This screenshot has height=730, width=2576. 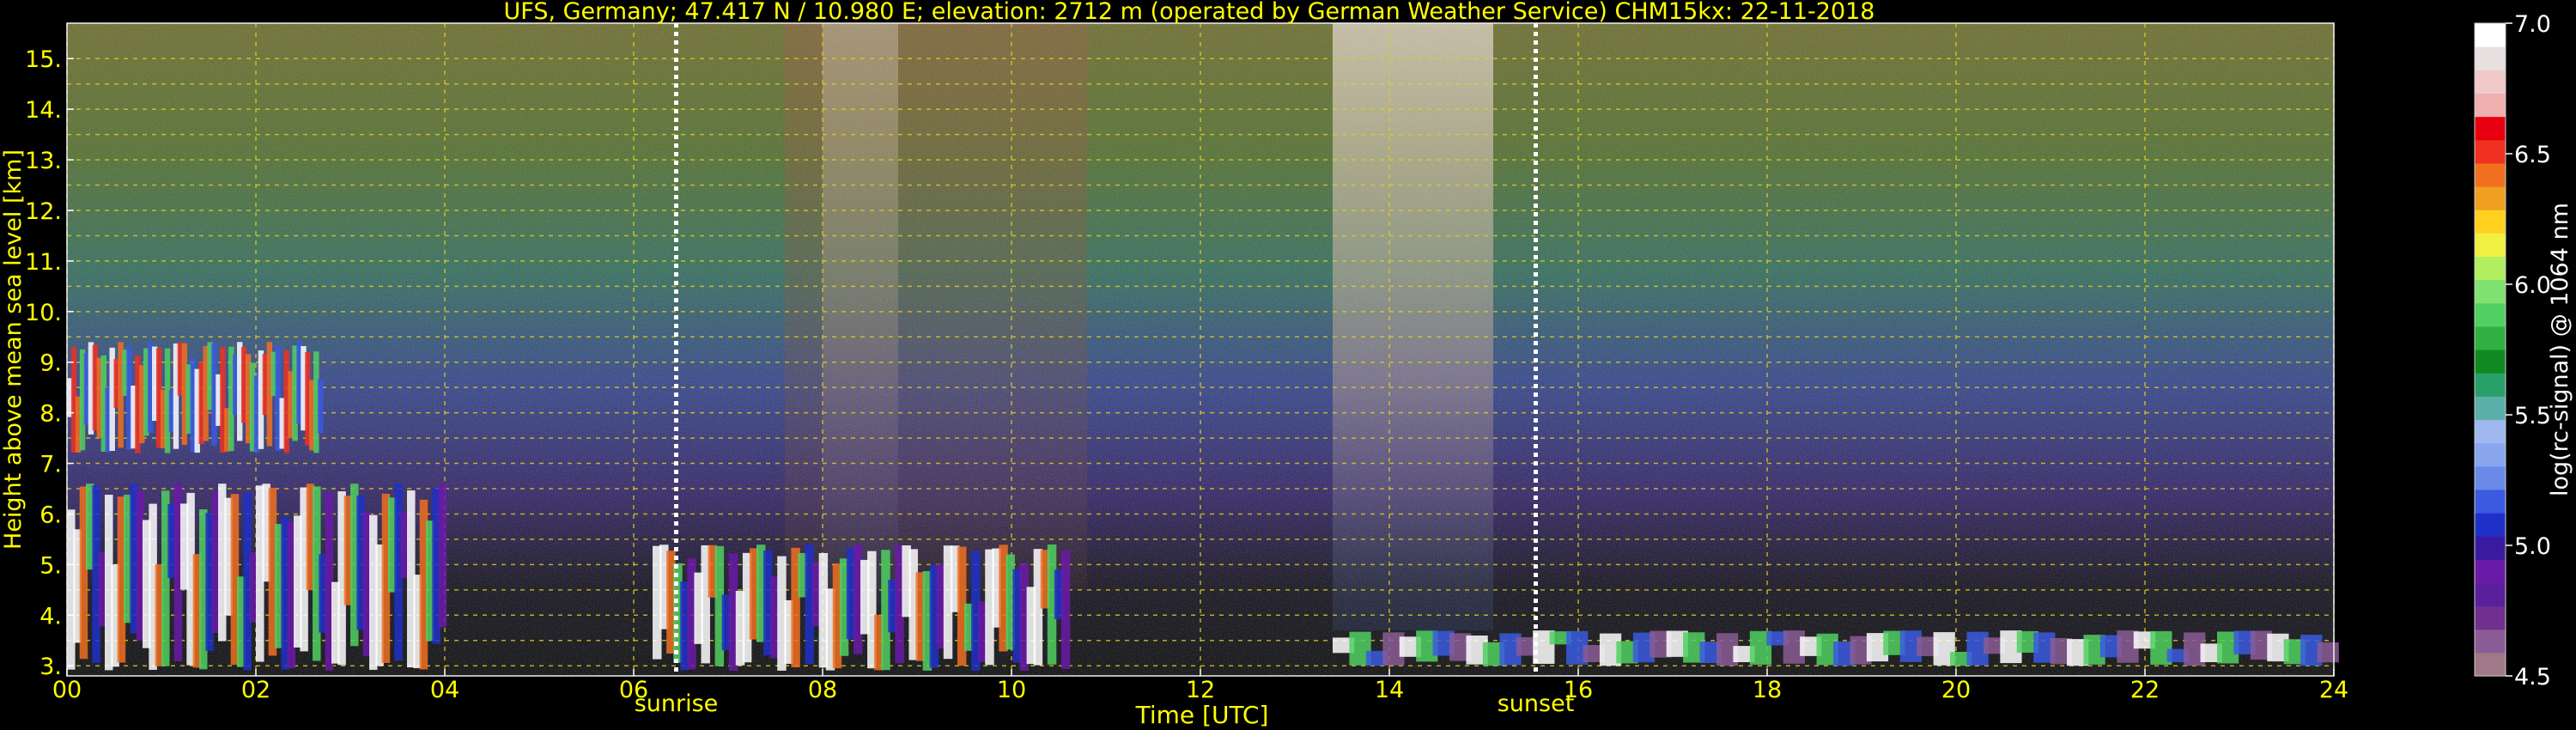 What do you see at coordinates (2532, 155) in the screenshot?
I see `colorbar-tick-label: 6.5` at bounding box center [2532, 155].